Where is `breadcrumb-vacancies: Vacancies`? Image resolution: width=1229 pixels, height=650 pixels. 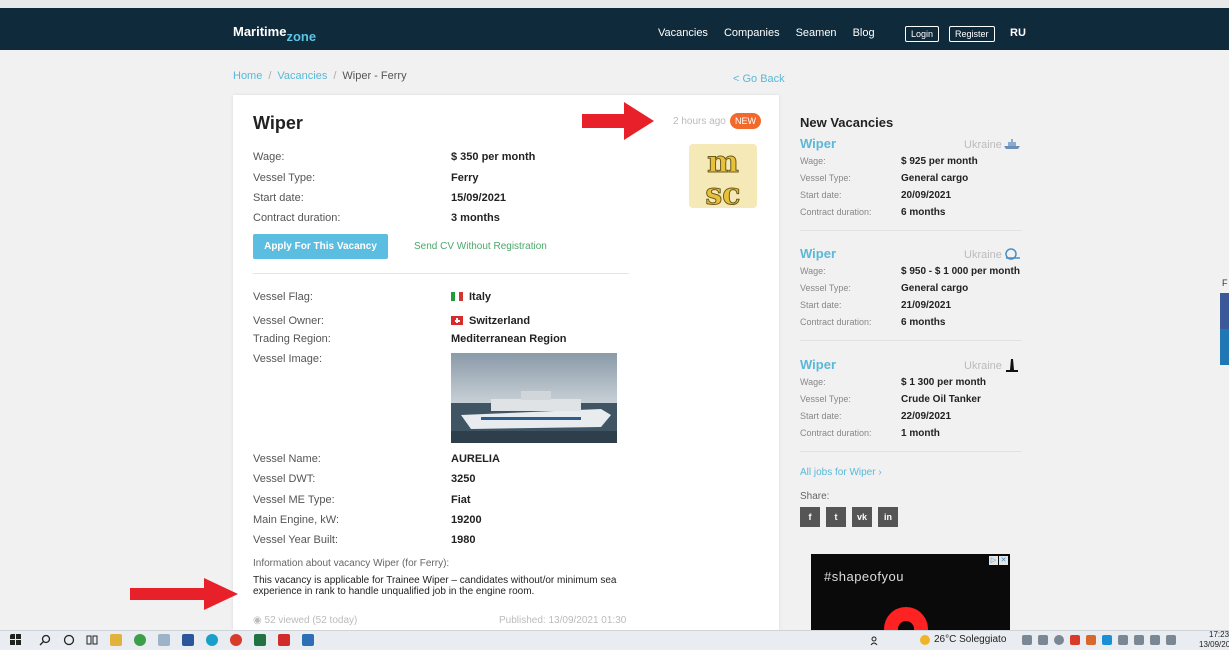
breadcrumb-vacancies: Vacancies is located at coordinates (302, 76).